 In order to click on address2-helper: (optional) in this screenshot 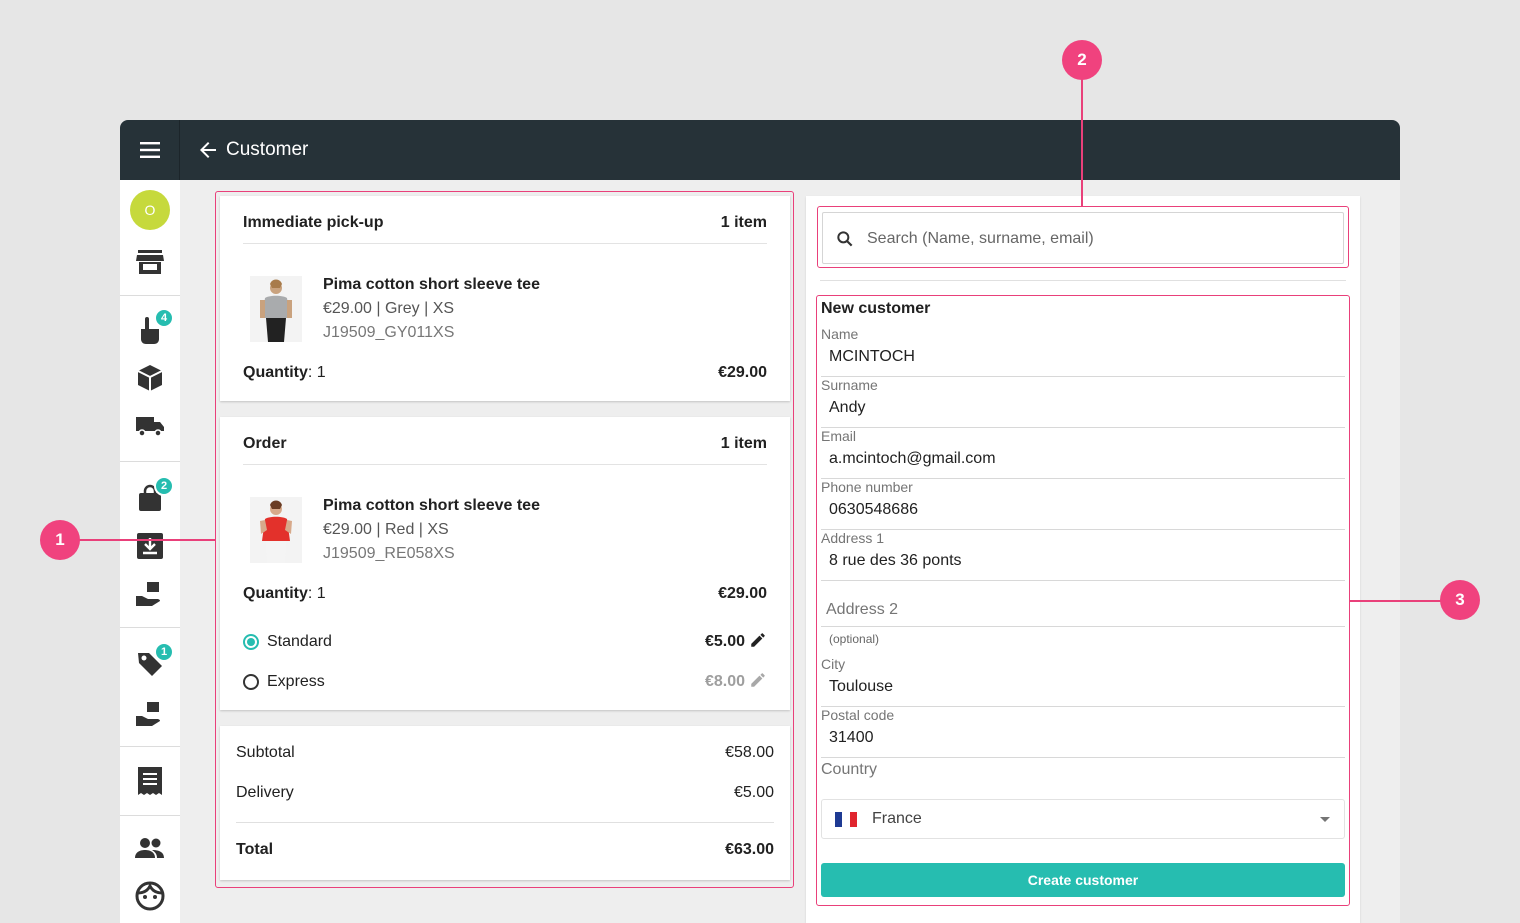, I will do `click(854, 639)`.